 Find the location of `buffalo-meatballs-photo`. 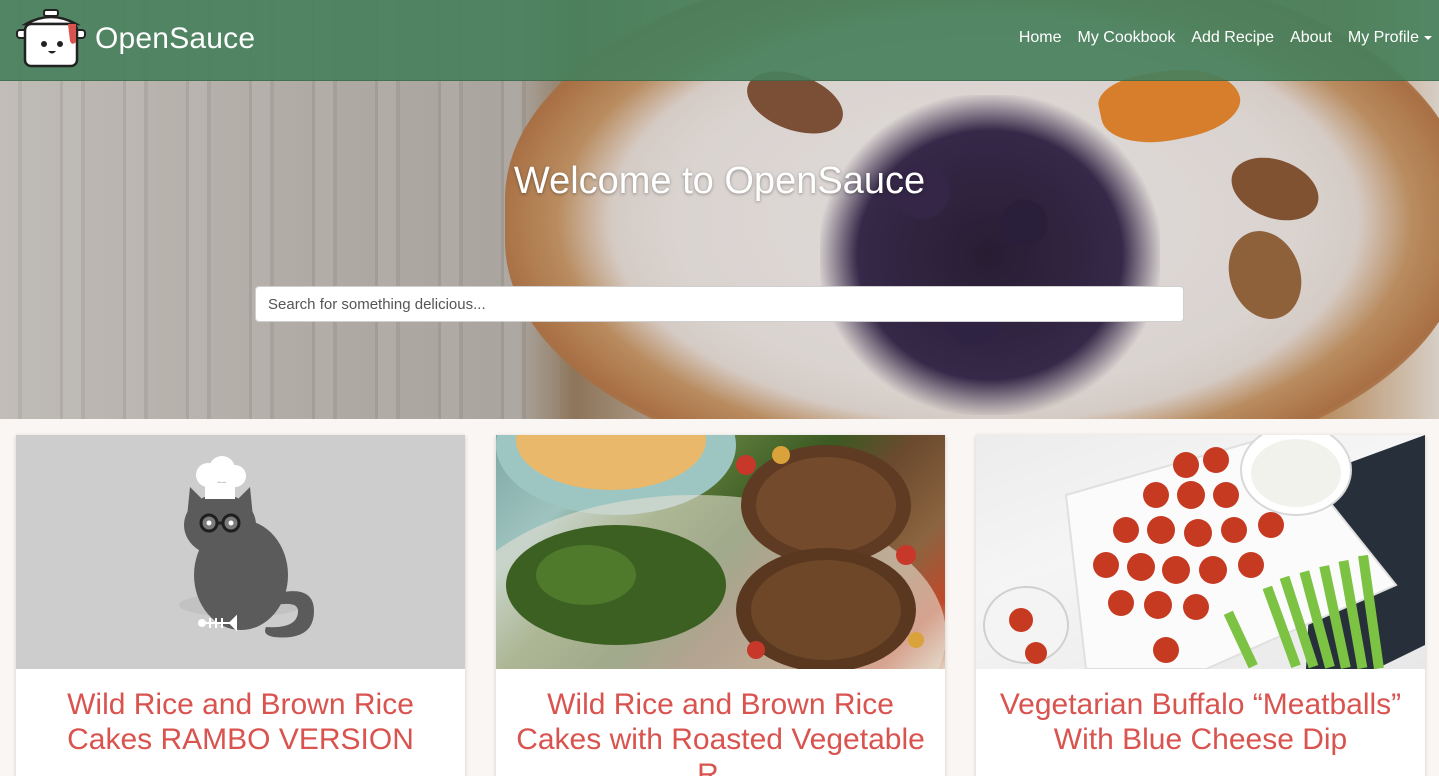

buffalo-meatballs-photo is located at coordinates (1204, 552).